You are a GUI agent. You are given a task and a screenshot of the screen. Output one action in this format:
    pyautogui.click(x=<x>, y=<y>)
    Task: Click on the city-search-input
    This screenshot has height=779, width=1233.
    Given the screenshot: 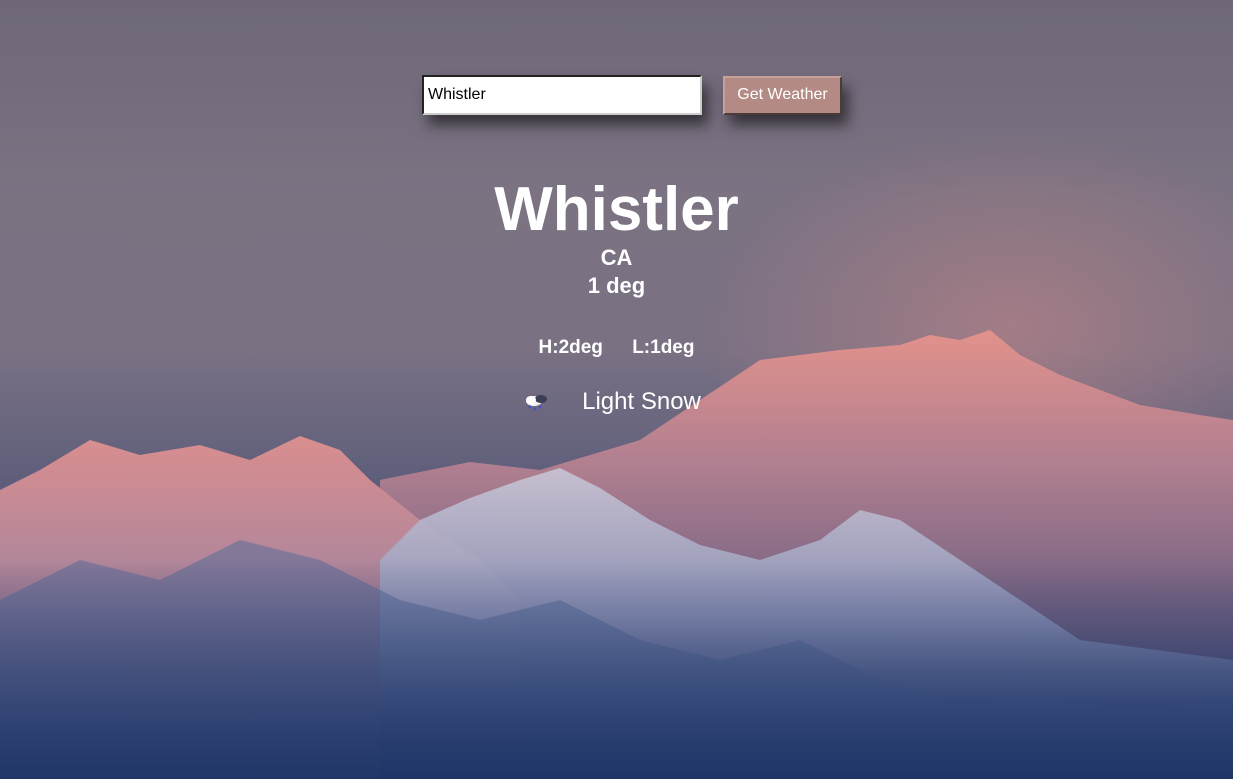 What is the action you would take?
    pyautogui.click(x=562, y=95)
    